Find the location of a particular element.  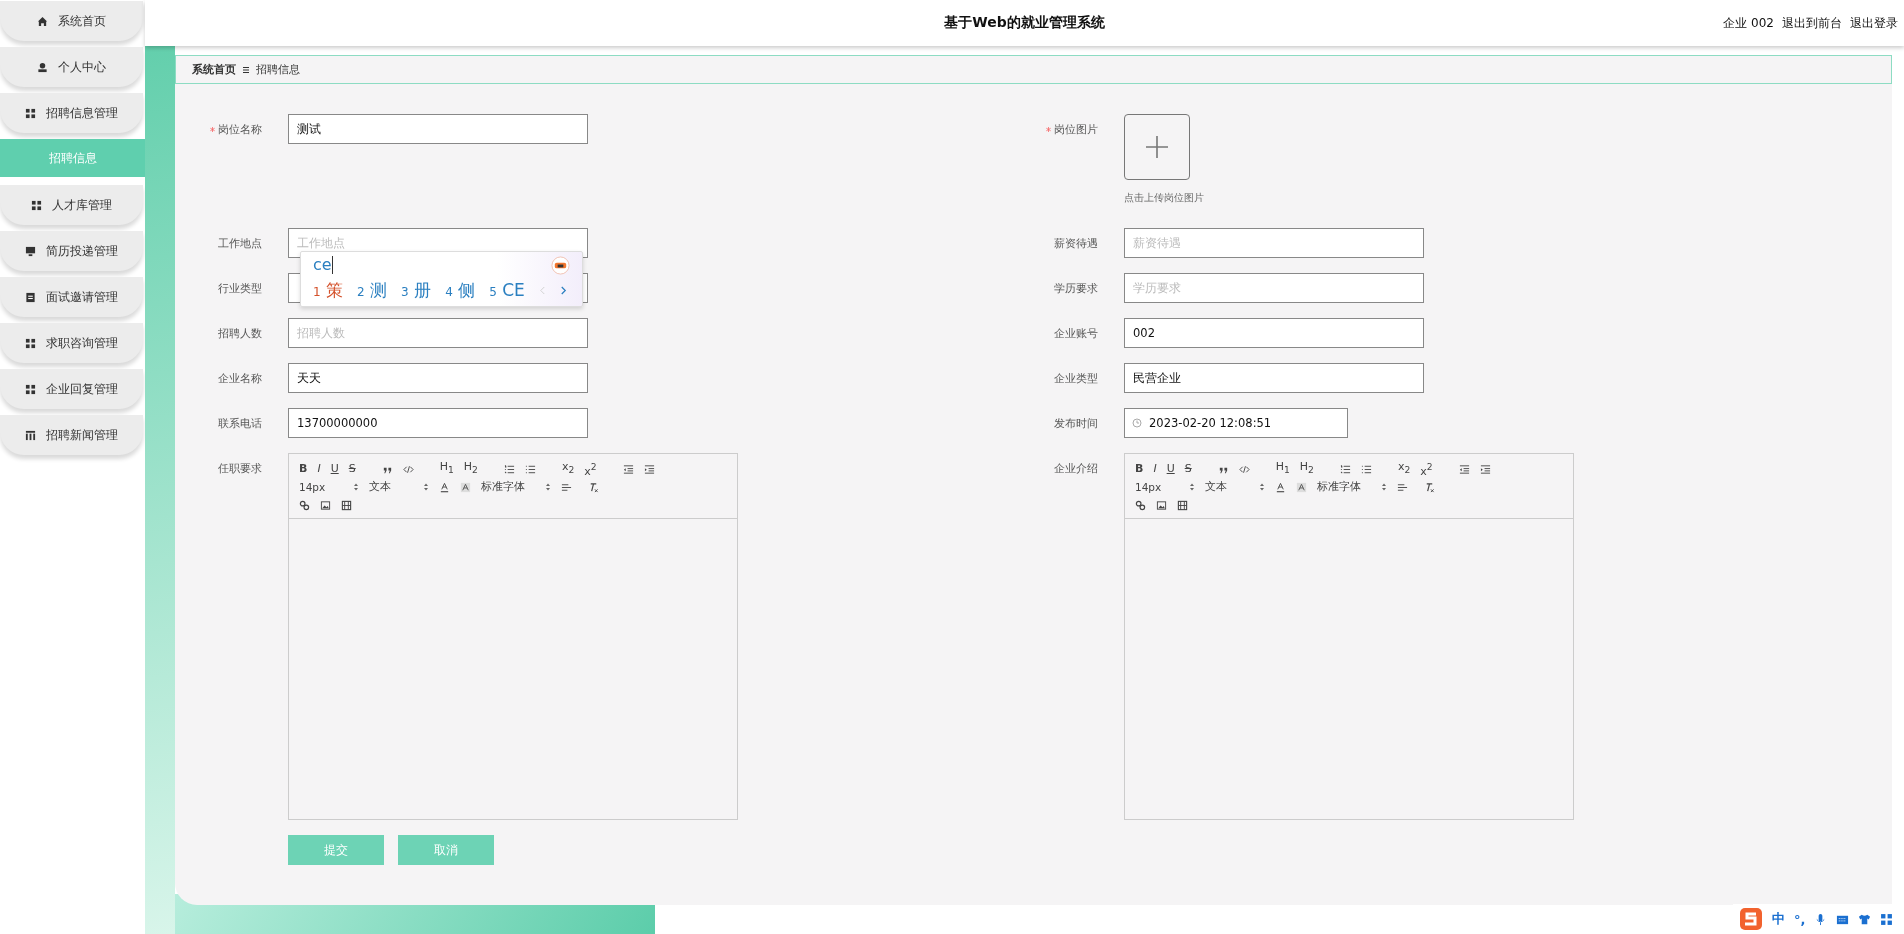

shirt-icon is located at coordinates (1865, 919).